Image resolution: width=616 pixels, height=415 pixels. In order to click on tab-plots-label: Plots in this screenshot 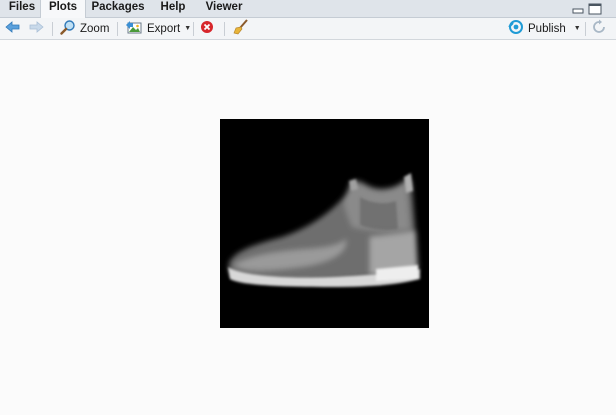, I will do `click(63, 7)`.